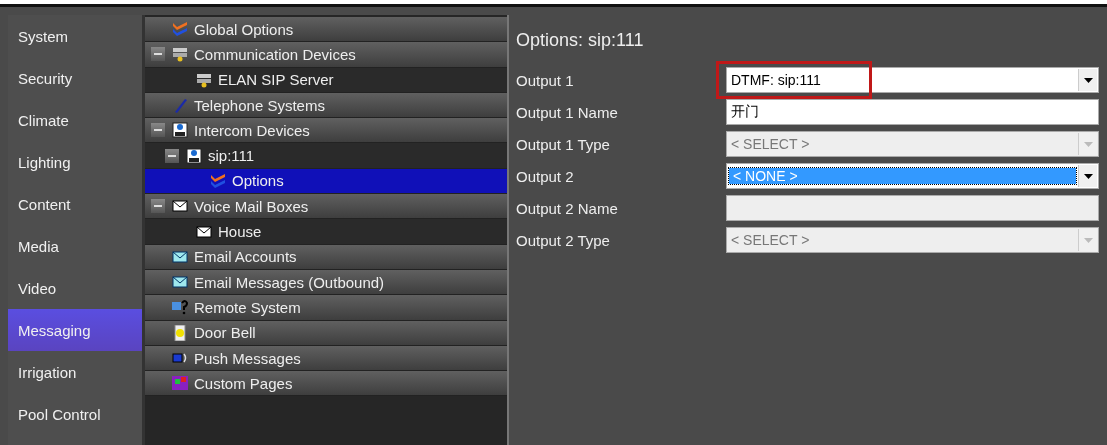 This screenshot has width=1107, height=445. What do you see at coordinates (326, 232) in the screenshot?
I see `tree-item: House` at bounding box center [326, 232].